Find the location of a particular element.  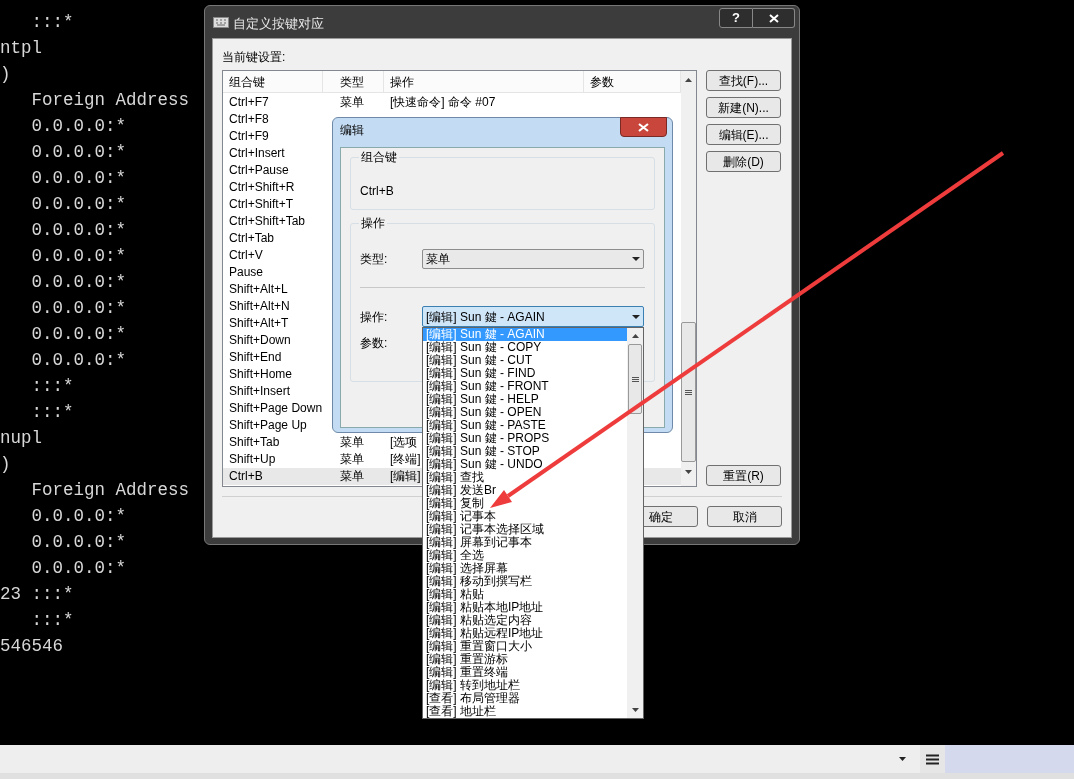

type-label: 类型: is located at coordinates (374, 259).